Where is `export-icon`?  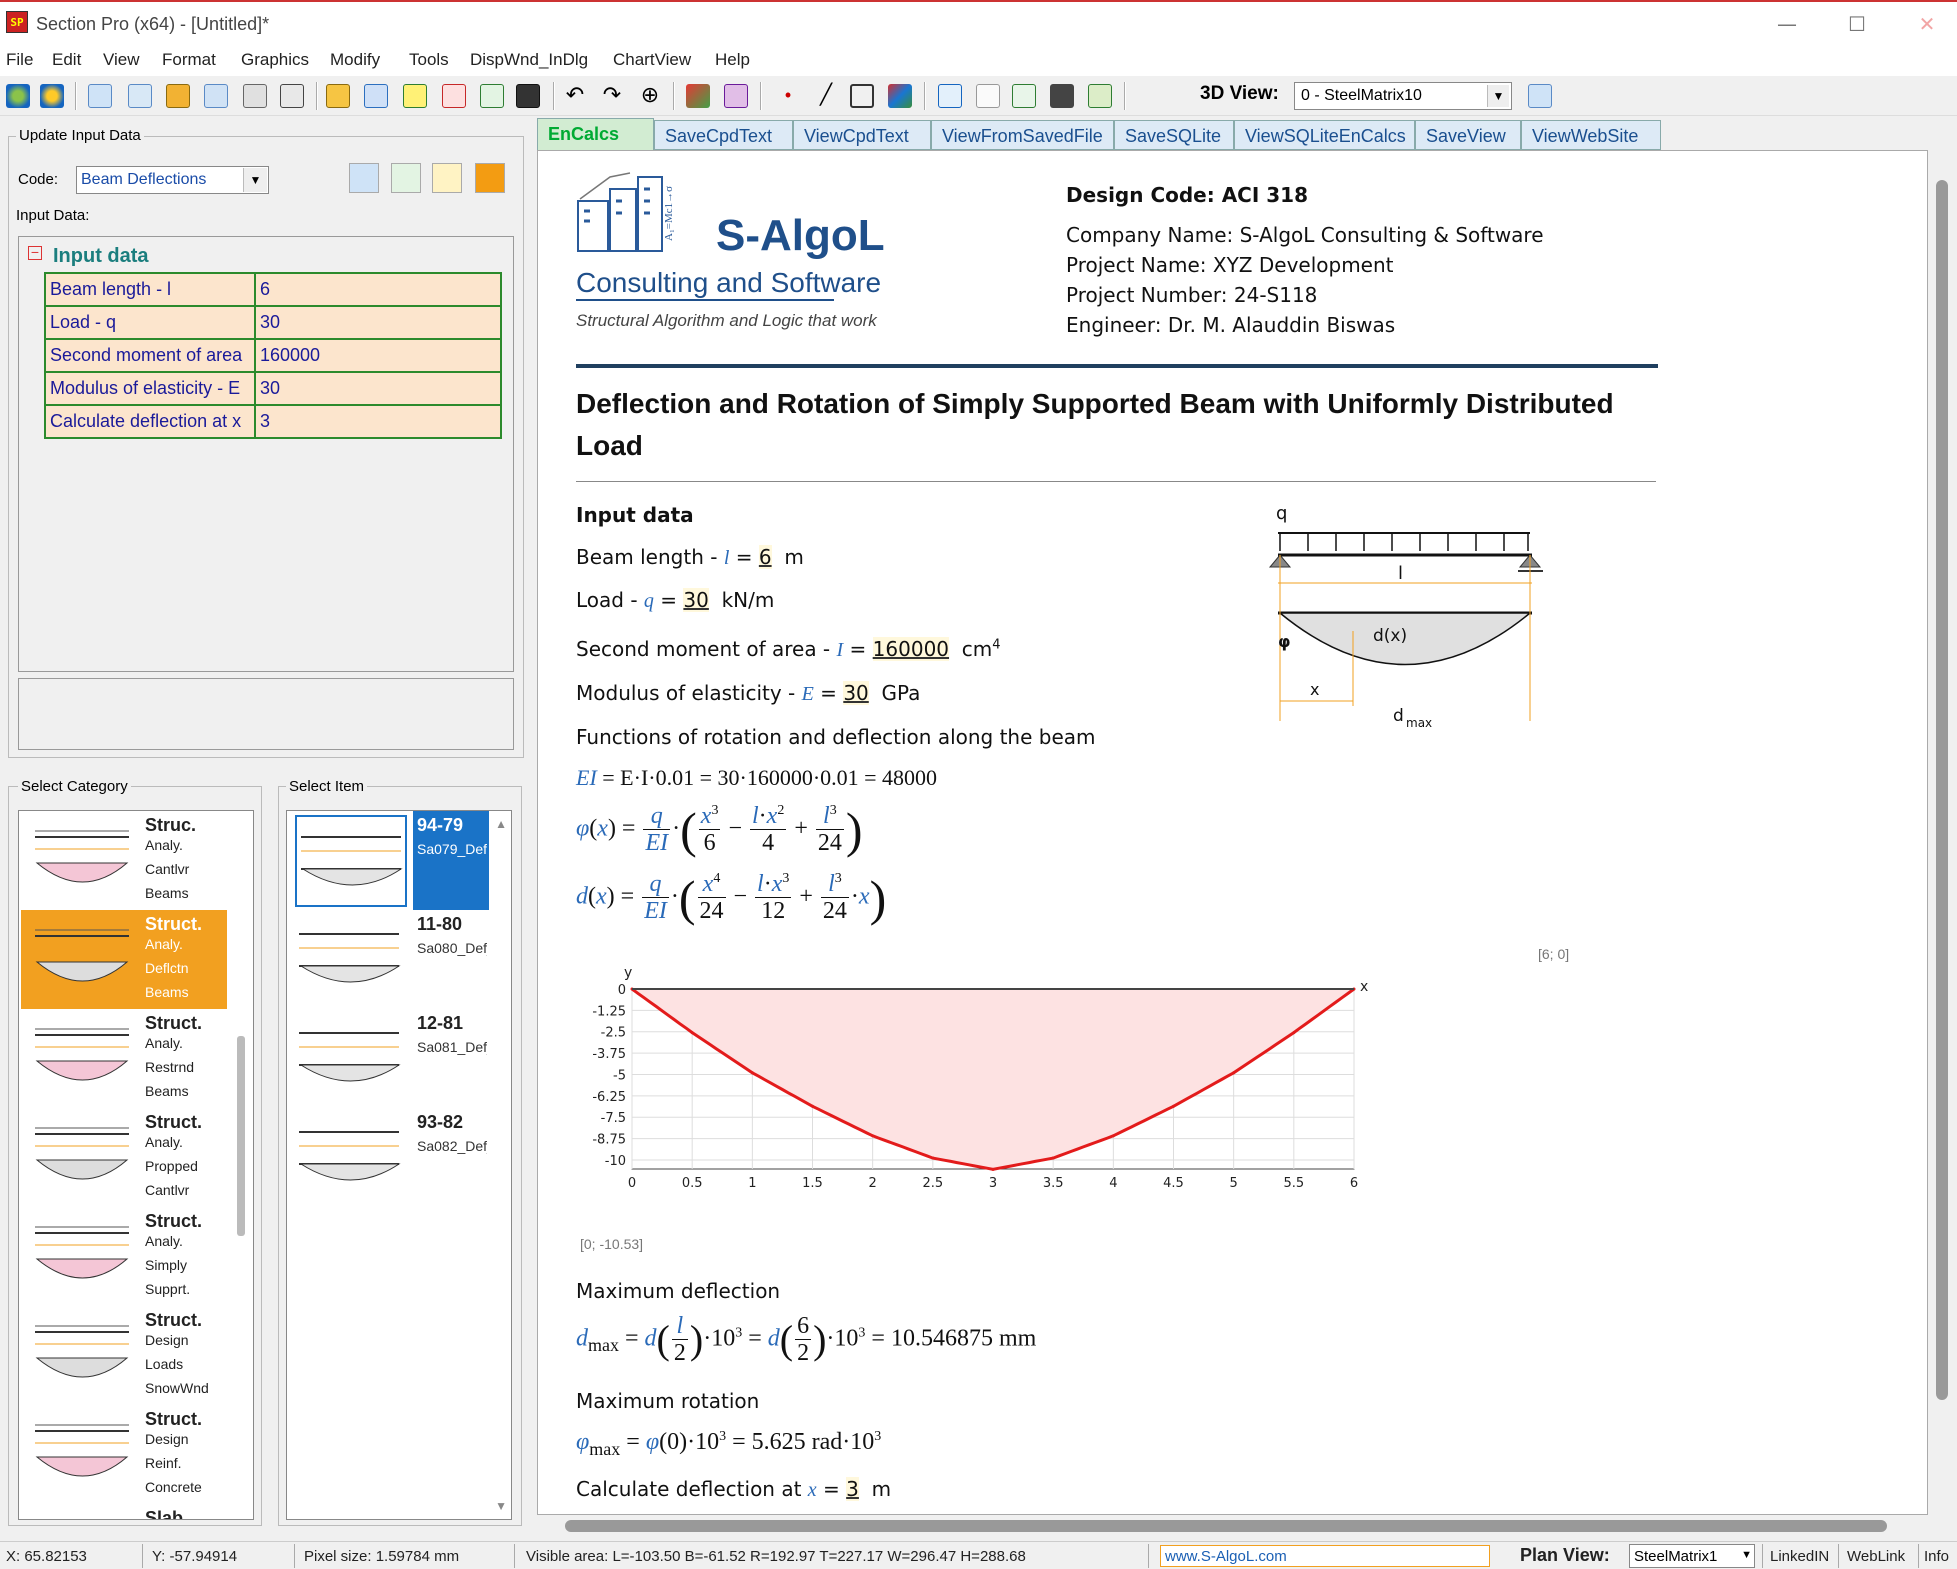 export-icon is located at coordinates (1024, 96).